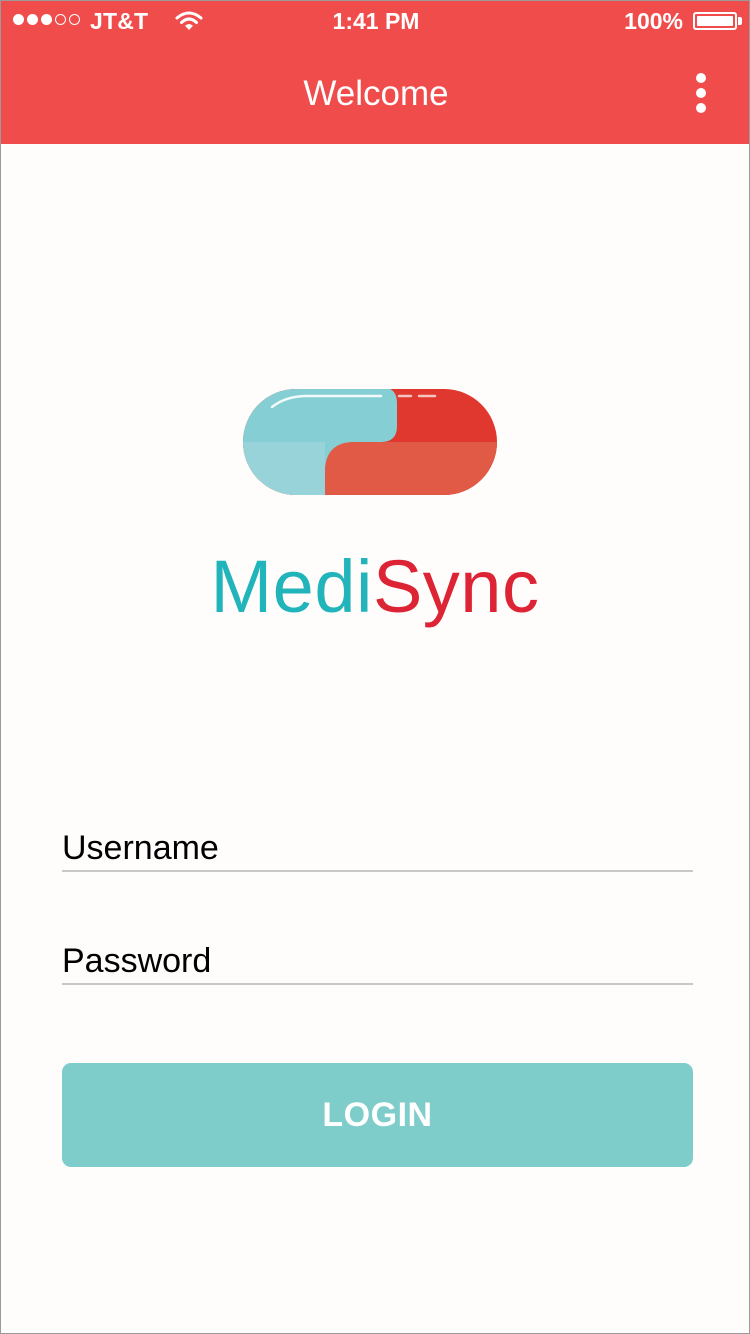  I want to click on app-logo-text: MediSync, so click(375, 587).